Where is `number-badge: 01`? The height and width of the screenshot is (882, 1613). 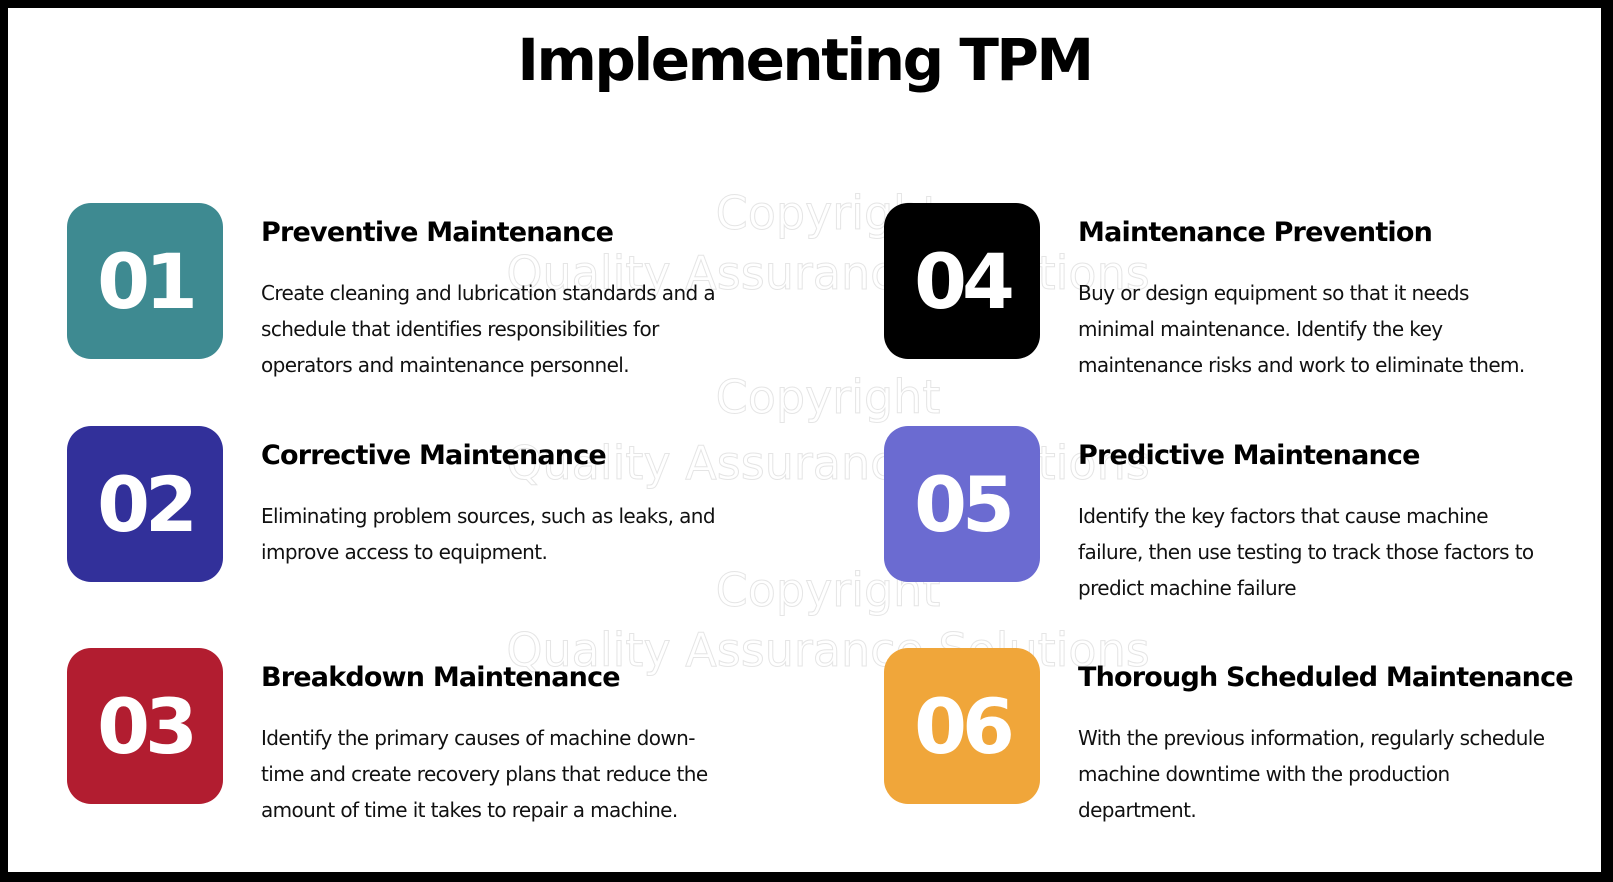 number-badge: 01 is located at coordinates (145, 281).